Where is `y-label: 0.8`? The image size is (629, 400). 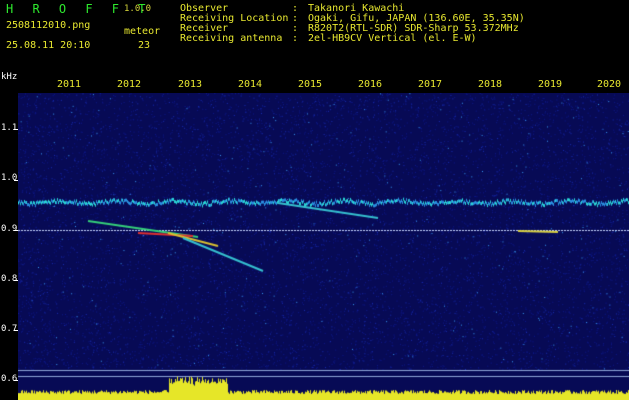
y-label: 0.8 is located at coordinates (9, 279).